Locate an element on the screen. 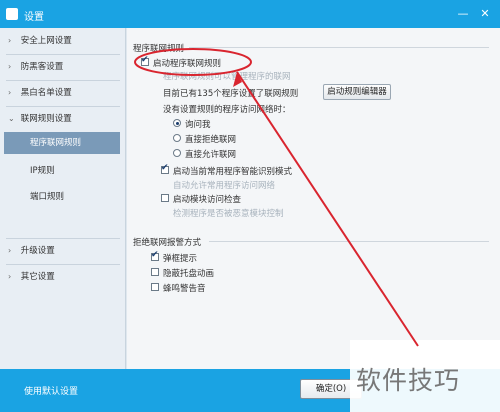 The width and height of the screenshot is (500, 412). section-title-program-rules: 程序联网规则 is located at coordinates (159, 49).